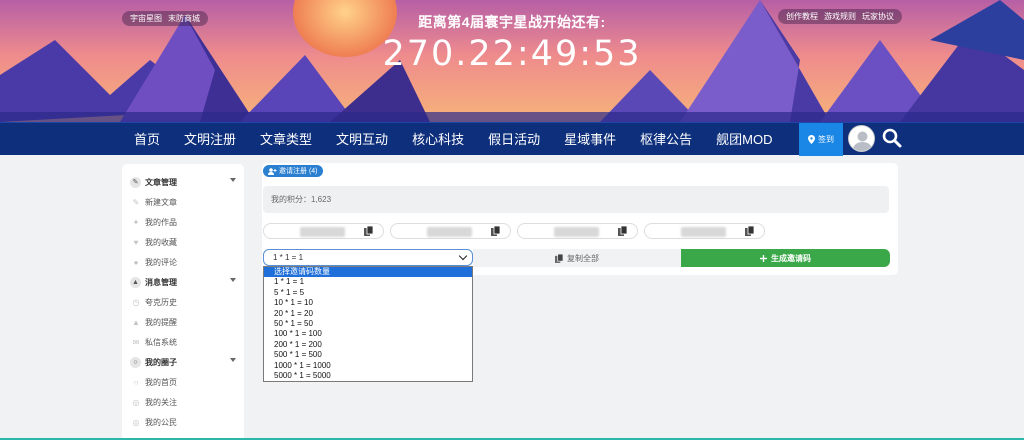 The height and width of the screenshot is (440, 1024). Describe the element at coordinates (136, 422) in the screenshot. I see `group-icon: ◎` at that location.